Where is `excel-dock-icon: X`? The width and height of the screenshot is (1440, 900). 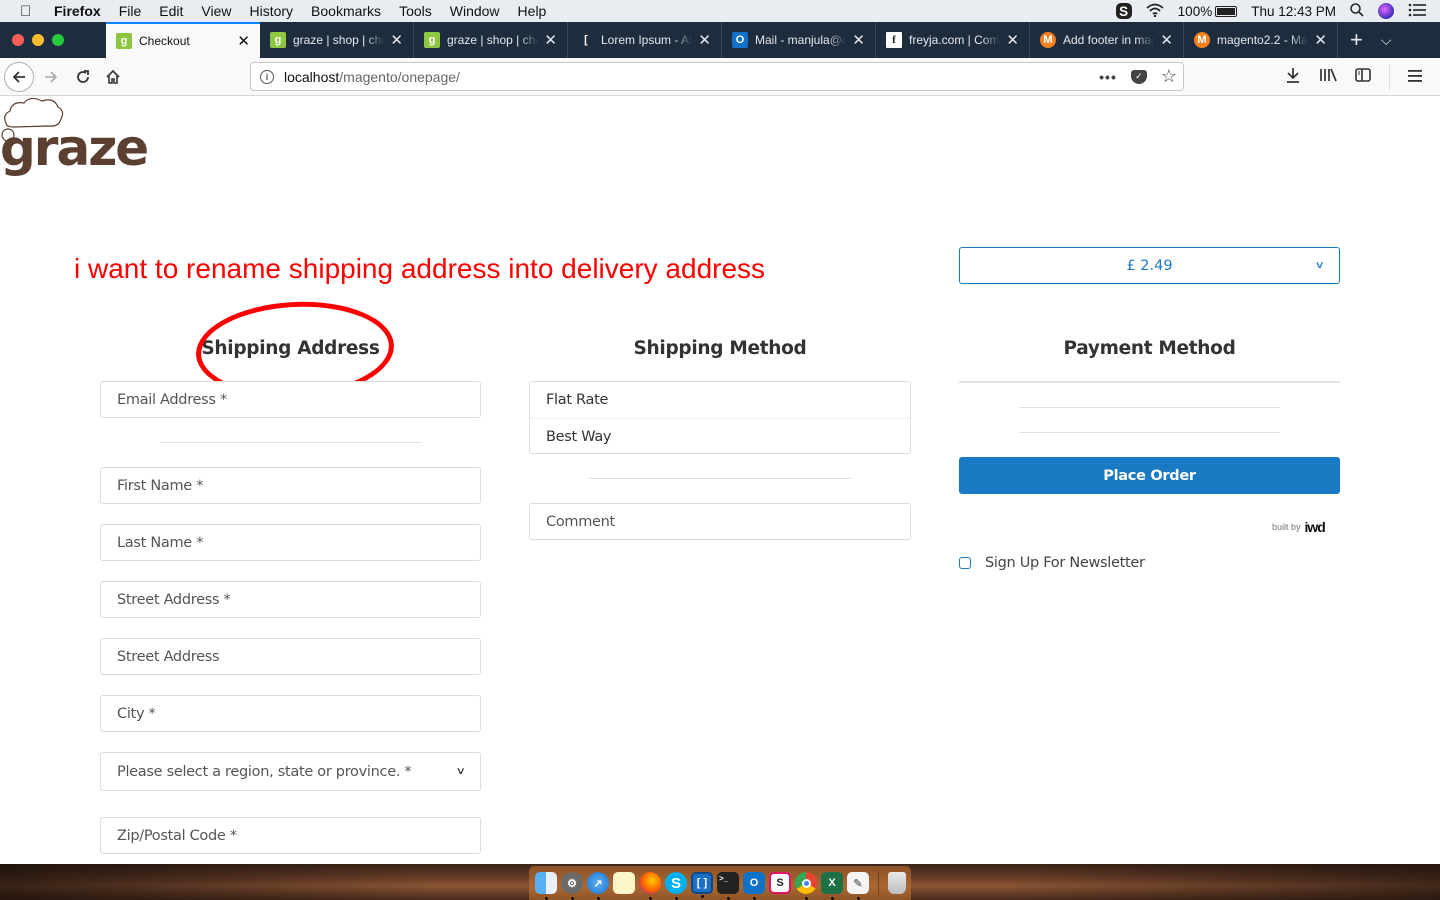
excel-dock-icon: X is located at coordinates (832, 886).